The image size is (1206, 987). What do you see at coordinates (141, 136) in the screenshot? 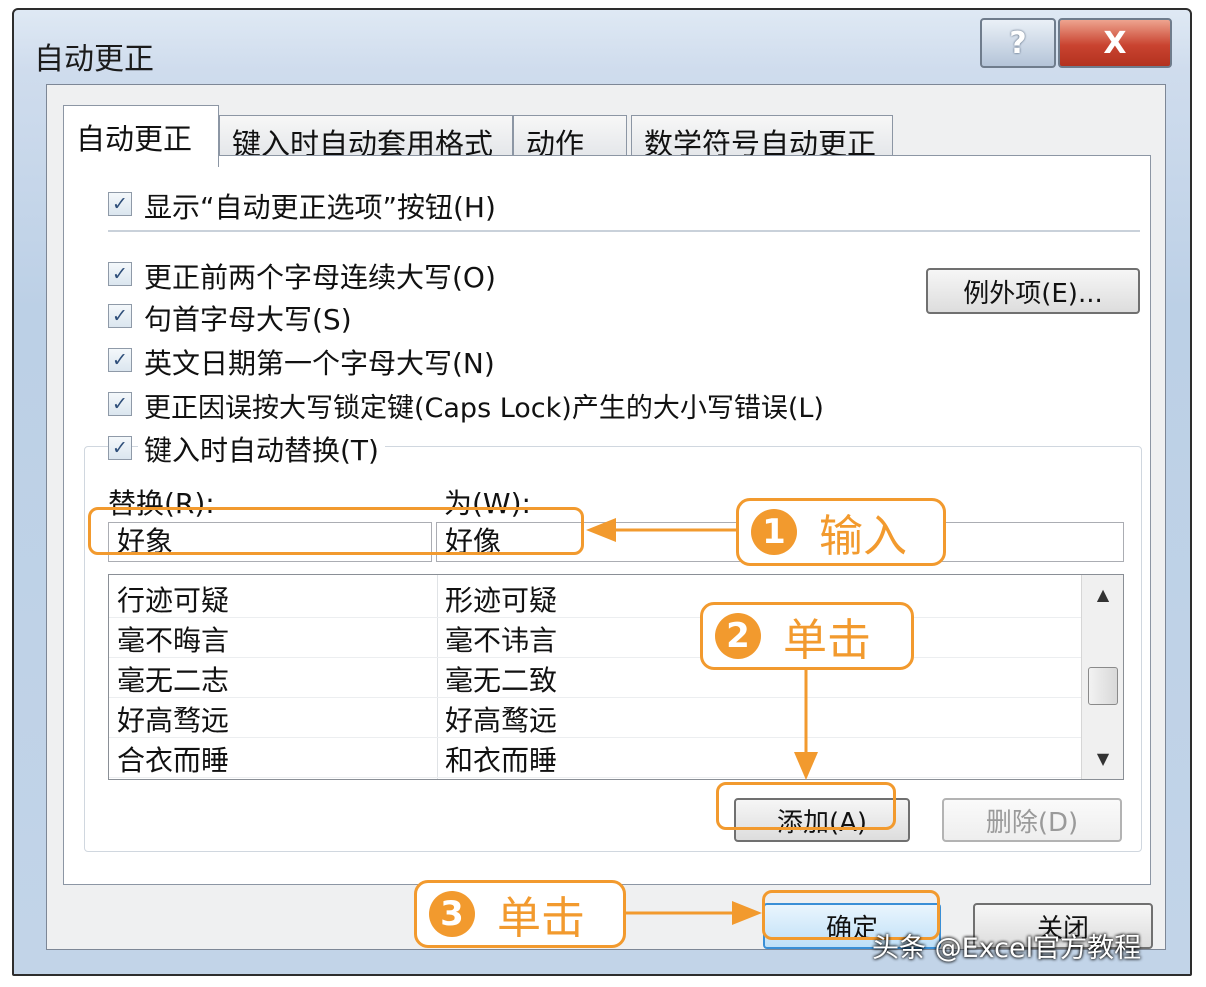
I see `tab-autocorrect: 自动更正` at bounding box center [141, 136].